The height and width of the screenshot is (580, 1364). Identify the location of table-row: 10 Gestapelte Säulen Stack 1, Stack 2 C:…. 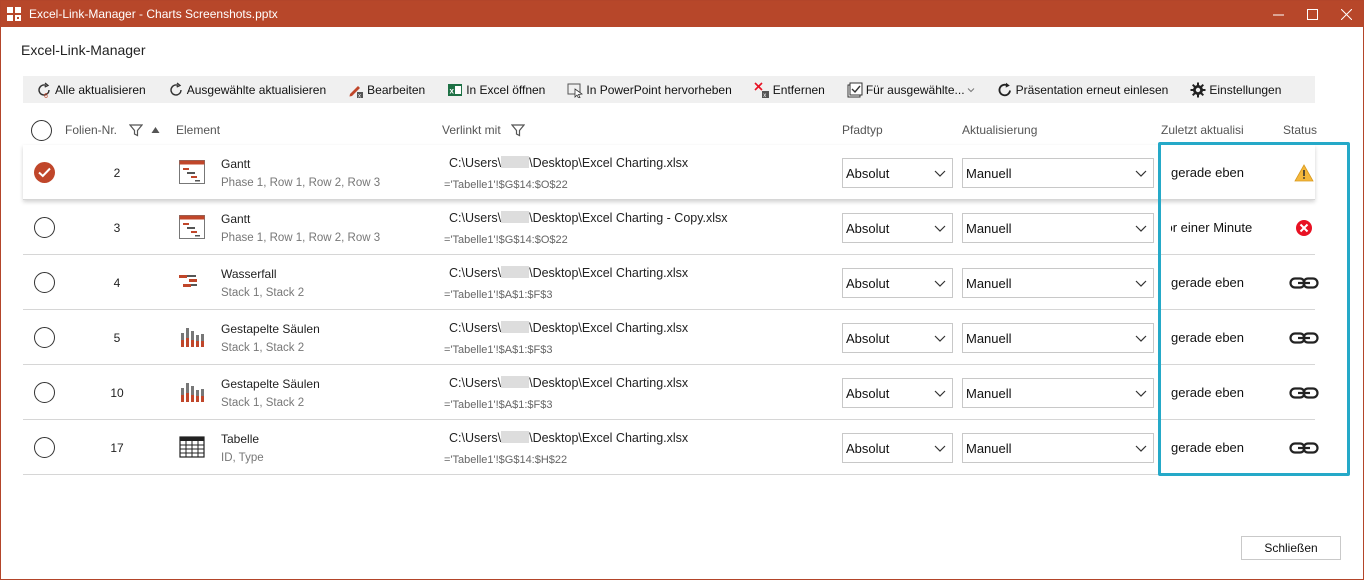
(671, 392).